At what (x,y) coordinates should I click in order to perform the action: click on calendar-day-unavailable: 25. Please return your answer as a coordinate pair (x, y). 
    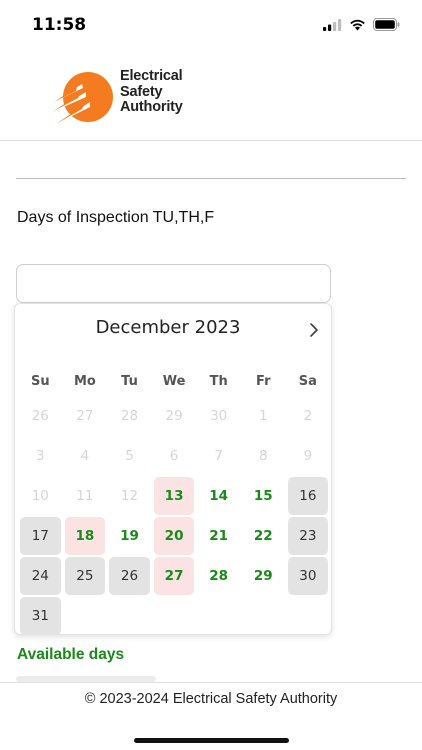
    Looking at the image, I should click on (85, 576).